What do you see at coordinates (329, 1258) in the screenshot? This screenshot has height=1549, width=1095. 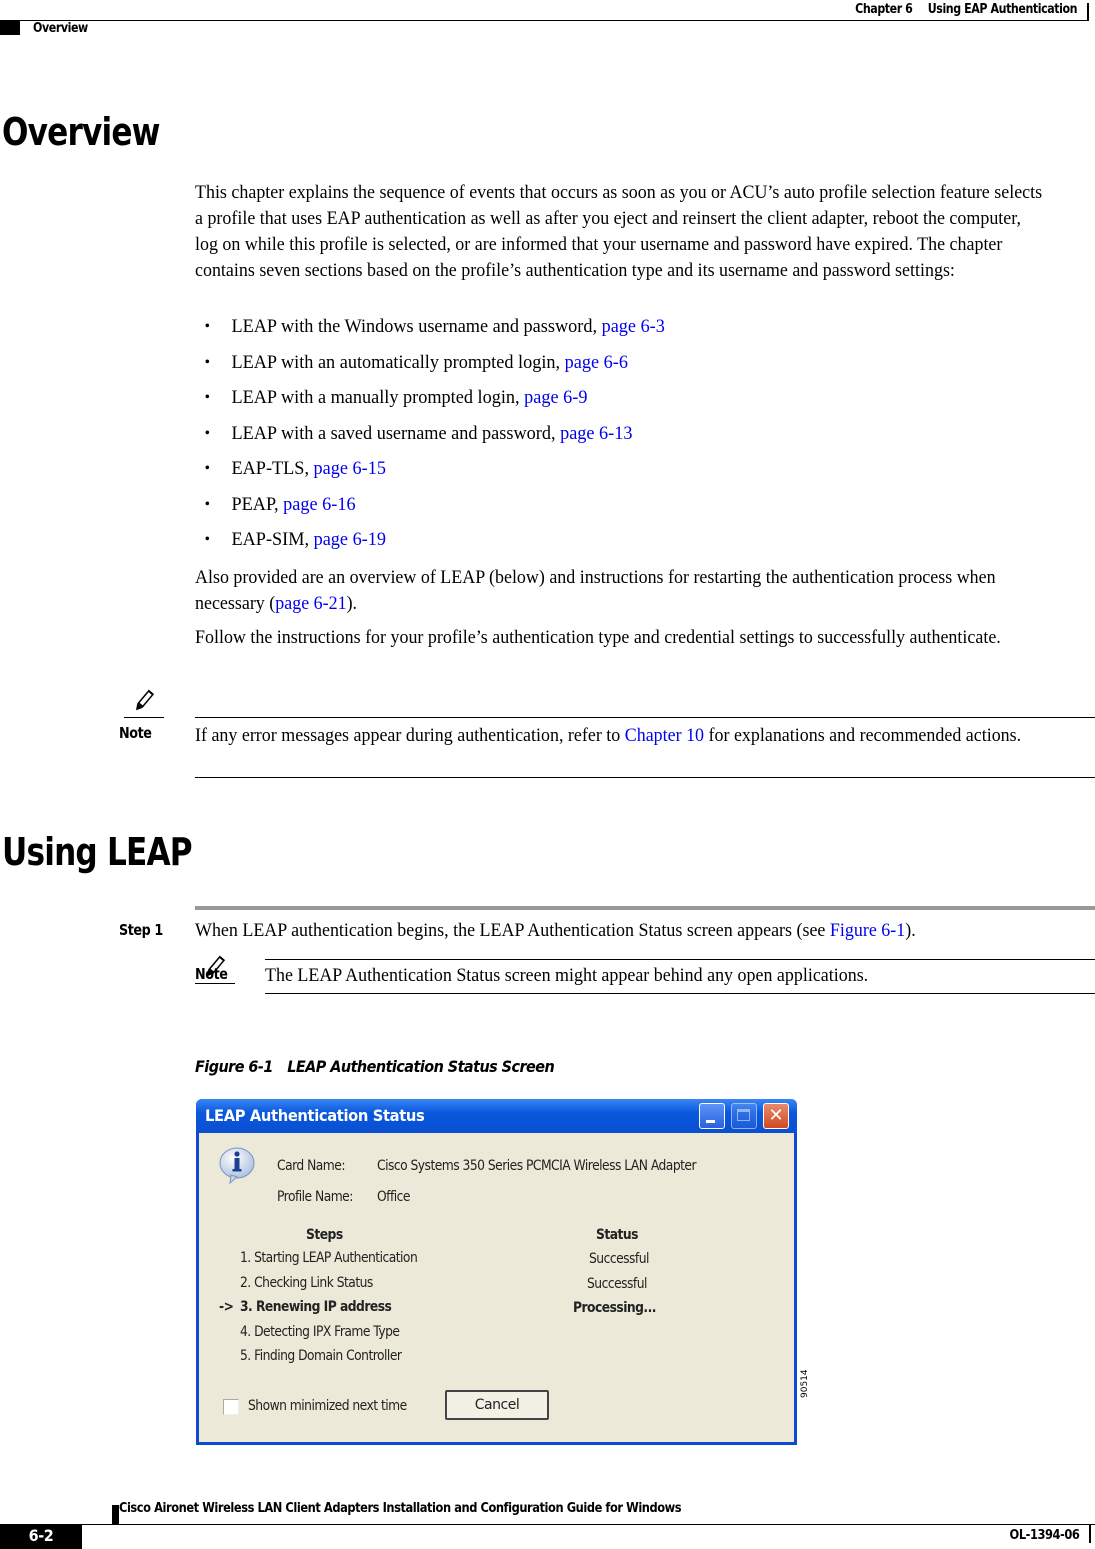 I see `step-label: 1. Starting LEAP Authentication` at bounding box center [329, 1258].